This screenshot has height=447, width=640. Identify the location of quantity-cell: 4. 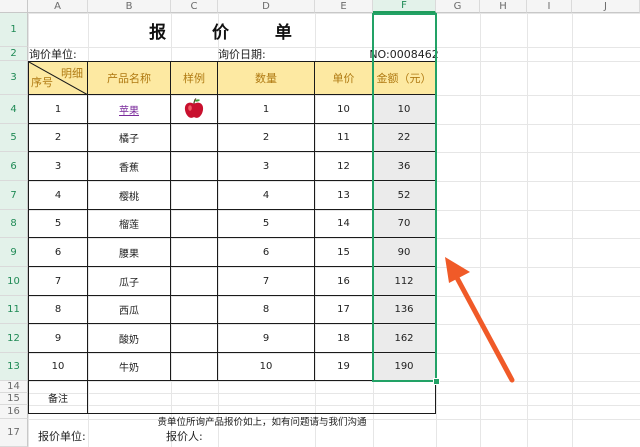
(266, 195).